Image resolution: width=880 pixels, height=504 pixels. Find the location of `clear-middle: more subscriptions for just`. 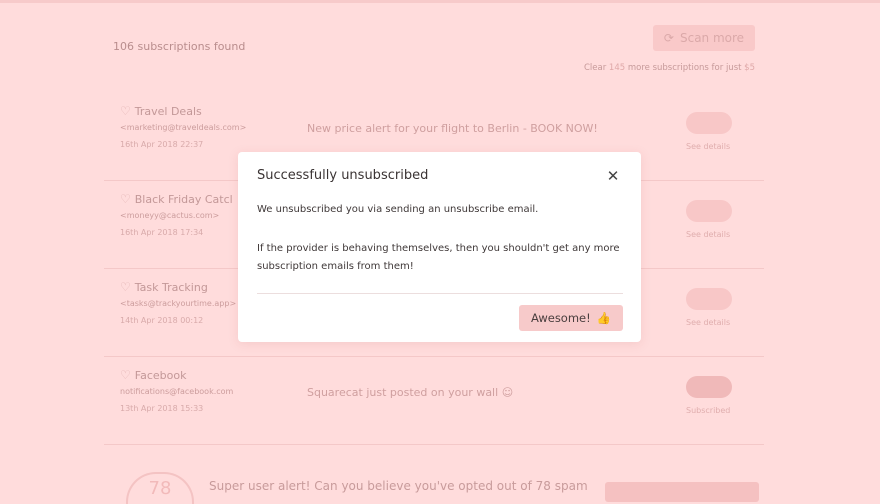

clear-middle: more subscriptions for just is located at coordinates (684, 68).